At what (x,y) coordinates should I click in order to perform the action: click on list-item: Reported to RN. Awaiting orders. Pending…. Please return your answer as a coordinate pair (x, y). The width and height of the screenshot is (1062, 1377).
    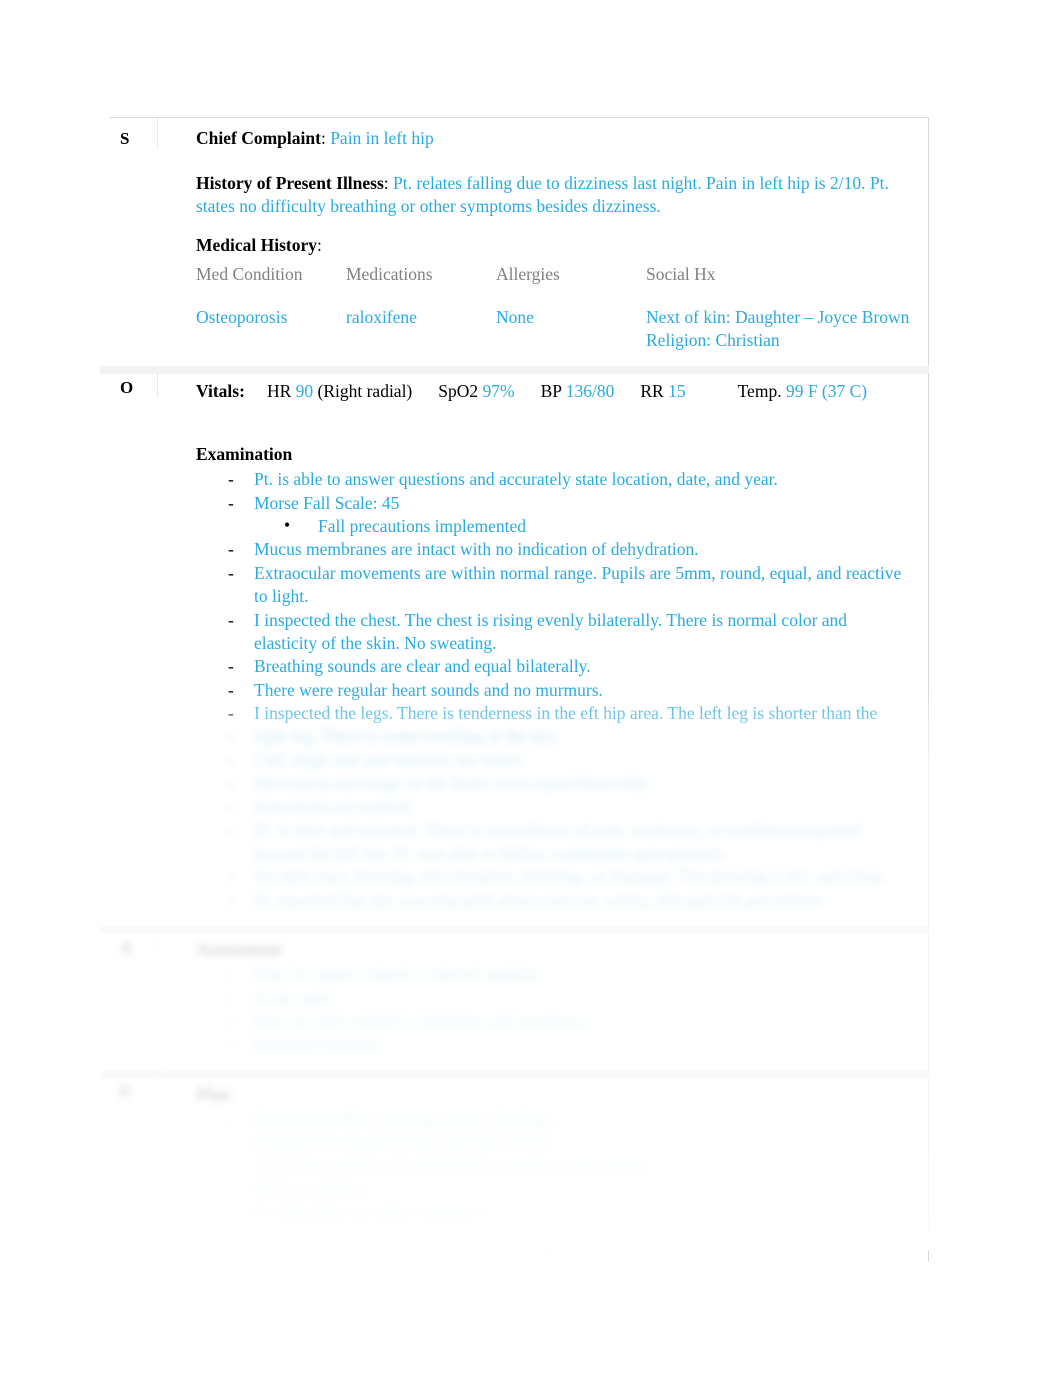
    Looking at the image, I should click on (569, 1120).